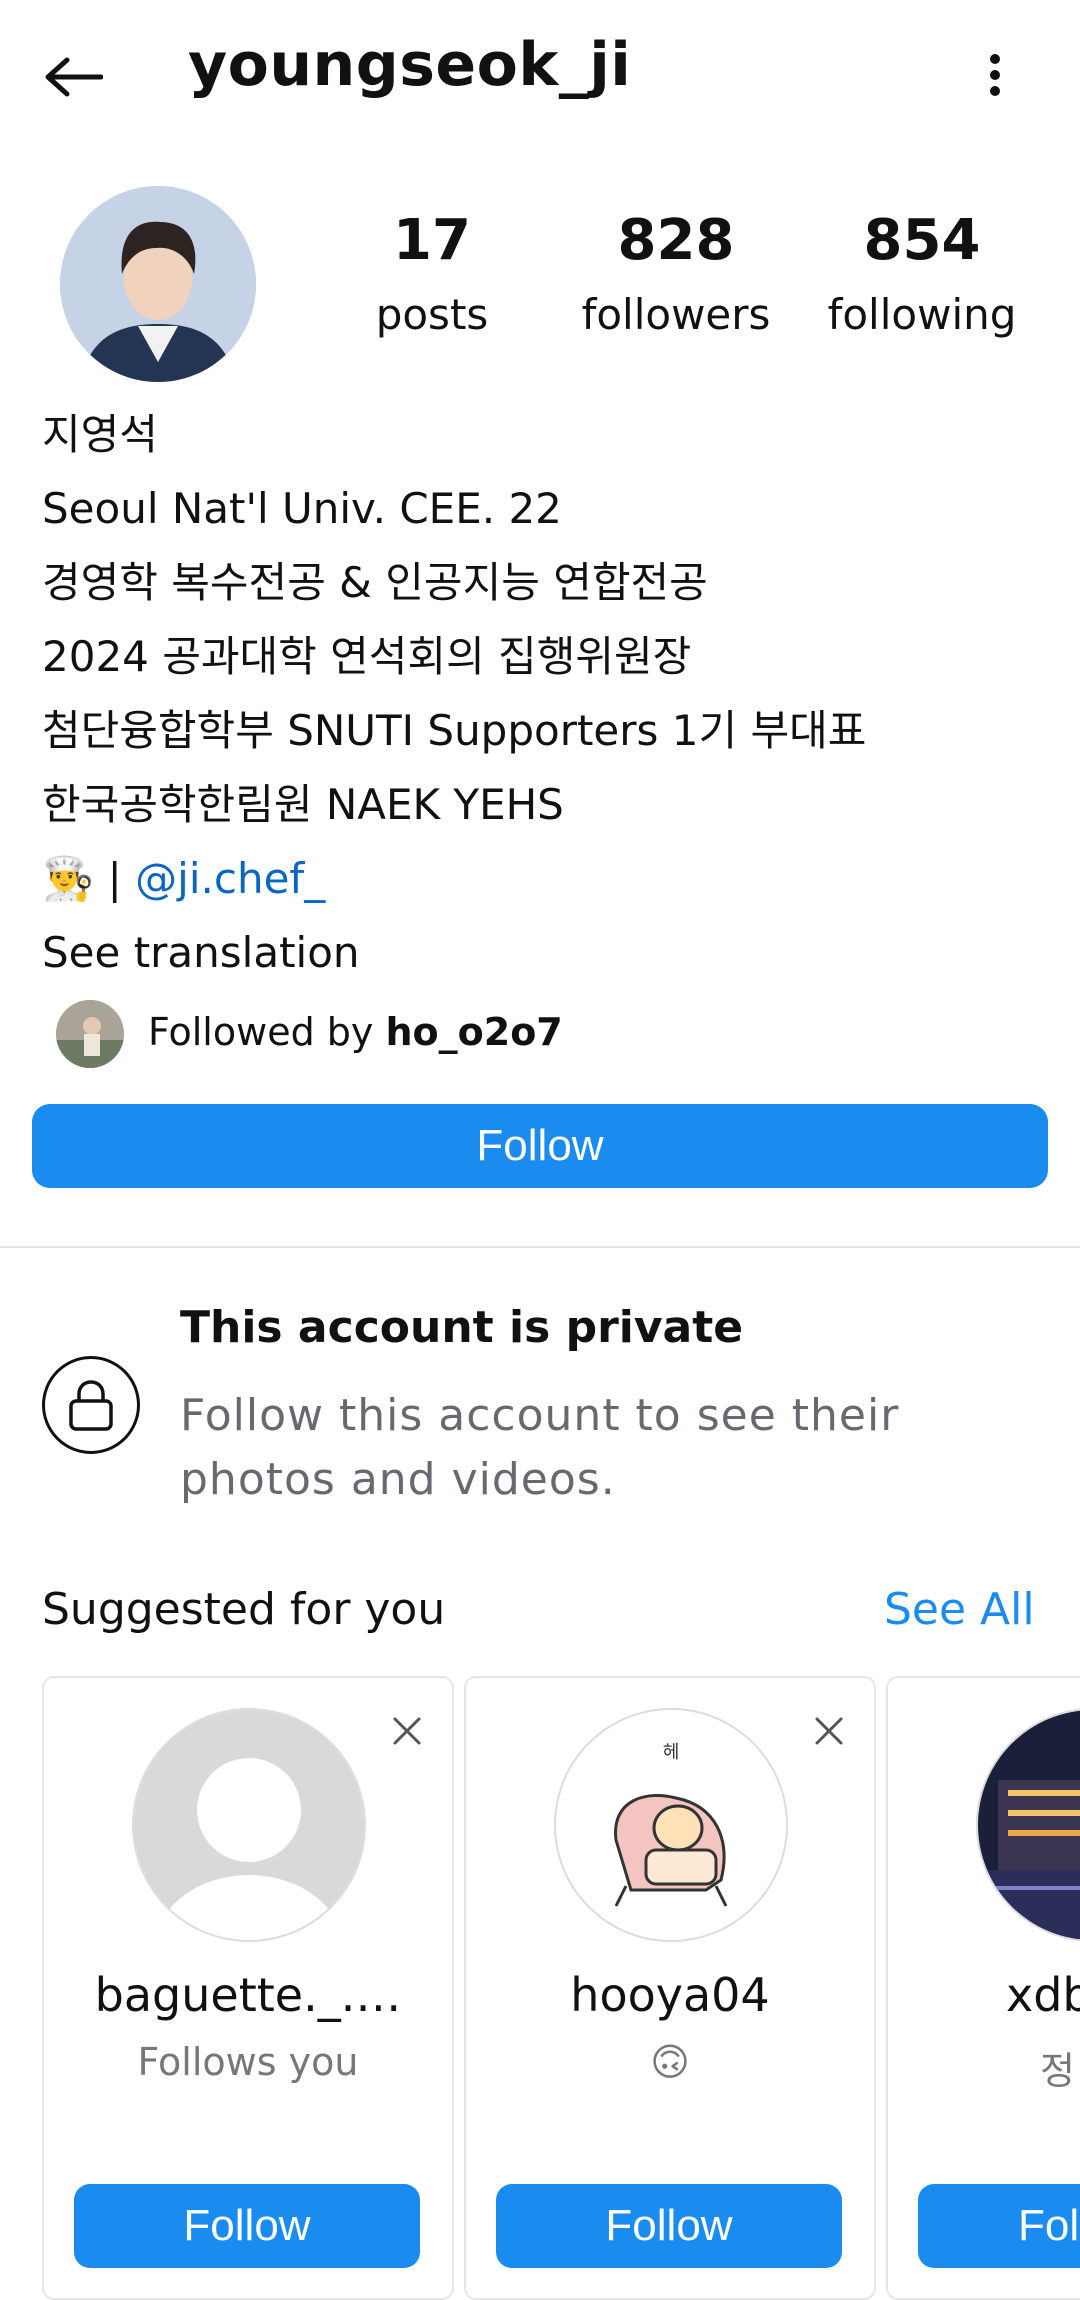 The height and width of the screenshot is (2300, 1080). Describe the element at coordinates (454, 730) in the screenshot. I see `bio-line: 첨단융합학부 SNUTI Supporters 1기 부대표` at that location.